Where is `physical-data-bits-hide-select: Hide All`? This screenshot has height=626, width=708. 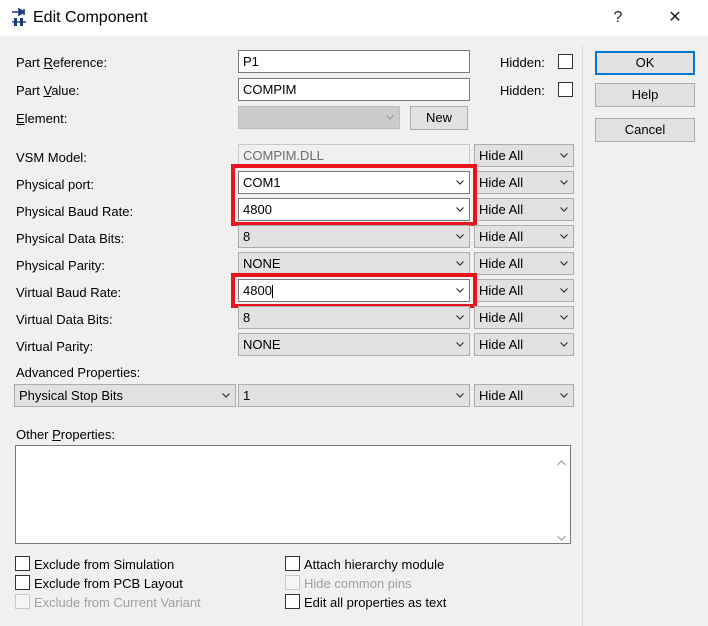 physical-data-bits-hide-select: Hide All is located at coordinates (524, 236).